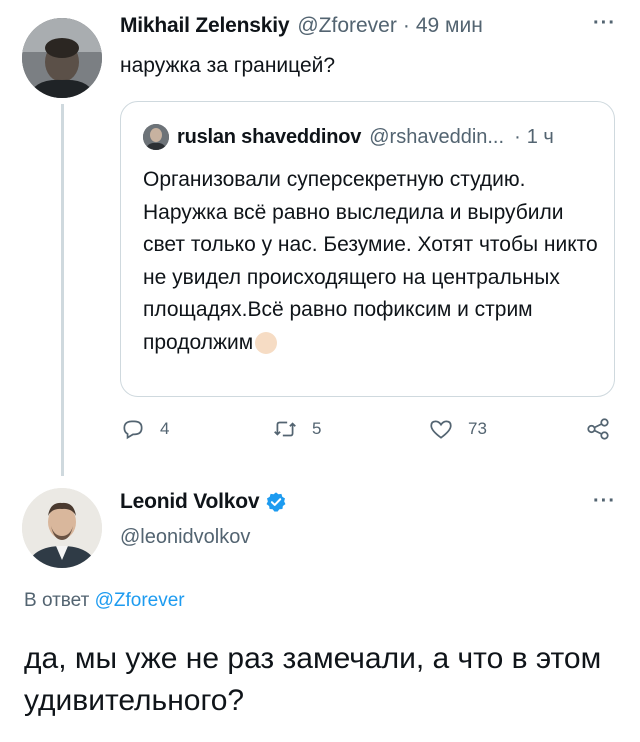 Image resolution: width=640 pixels, height=742 pixels. Describe the element at coordinates (276, 502) in the screenshot. I see `verified-badge-icon` at that location.